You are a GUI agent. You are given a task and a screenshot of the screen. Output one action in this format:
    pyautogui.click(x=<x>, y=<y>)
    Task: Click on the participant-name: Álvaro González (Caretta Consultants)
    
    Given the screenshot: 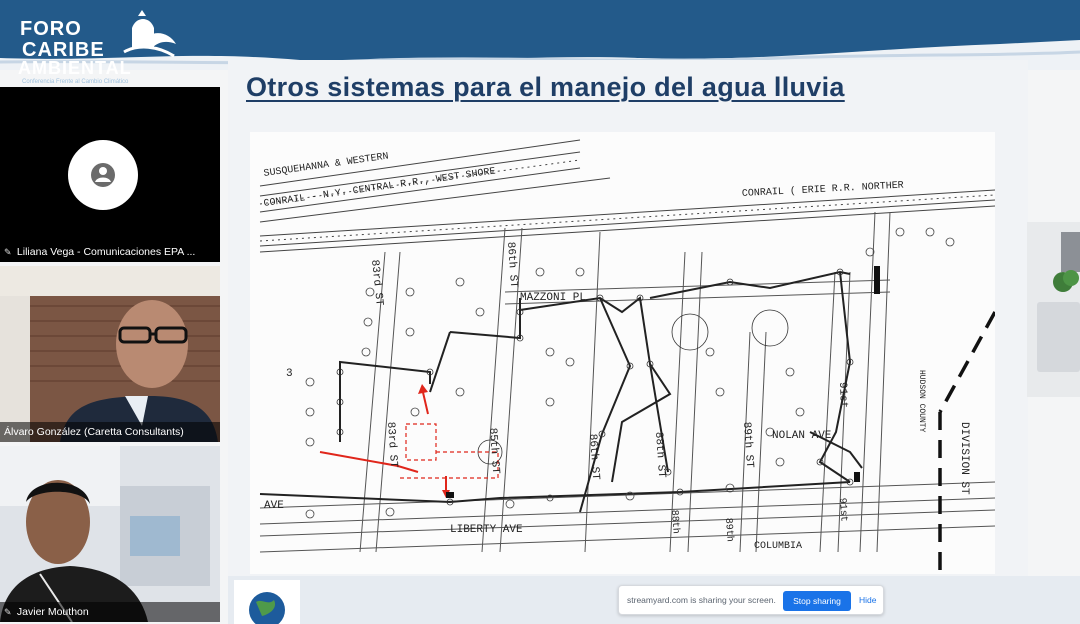 What is the action you would take?
    pyautogui.click(x=94, y=432)
    